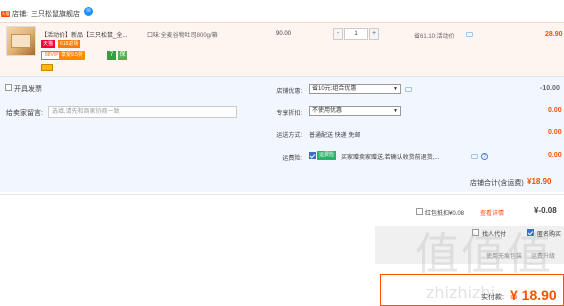  Describe the element at coordinates (545, 210) in the screenshot. I see `red-packet-deduct: ¥-0.08` at that location.